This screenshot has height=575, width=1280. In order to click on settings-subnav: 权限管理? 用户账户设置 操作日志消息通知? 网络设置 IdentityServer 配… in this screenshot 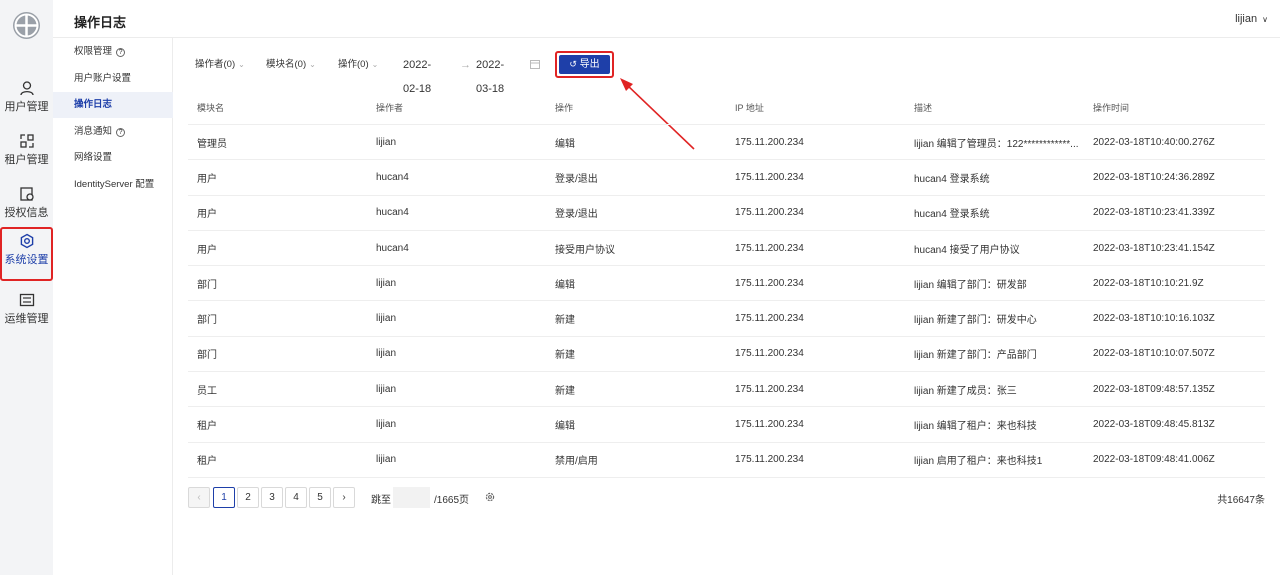, I will do `click(113, 306)`.